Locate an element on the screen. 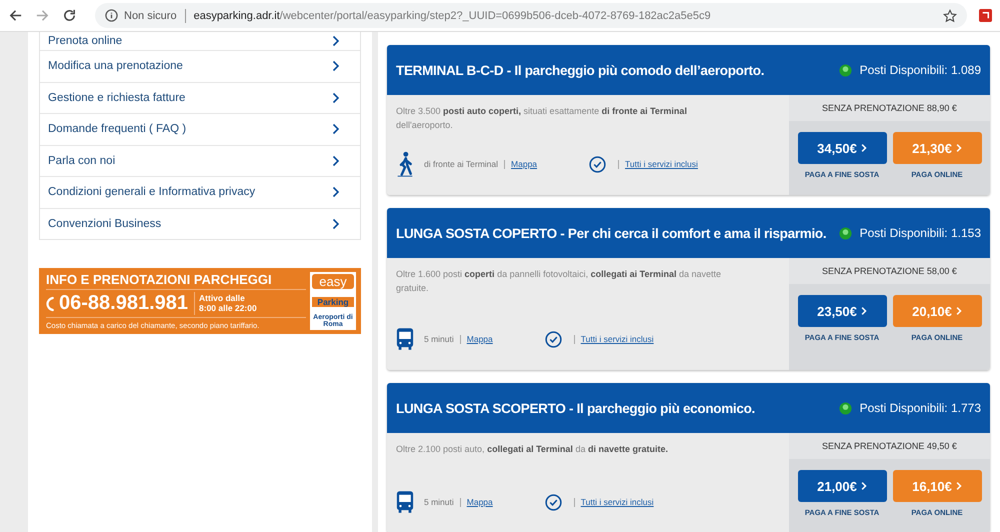 This screenshot has width=1000, height=532. card-title: LUNGA SOSTA SCOPERTO - Il parcheggio più economico. is located at coordinates (576, 408).